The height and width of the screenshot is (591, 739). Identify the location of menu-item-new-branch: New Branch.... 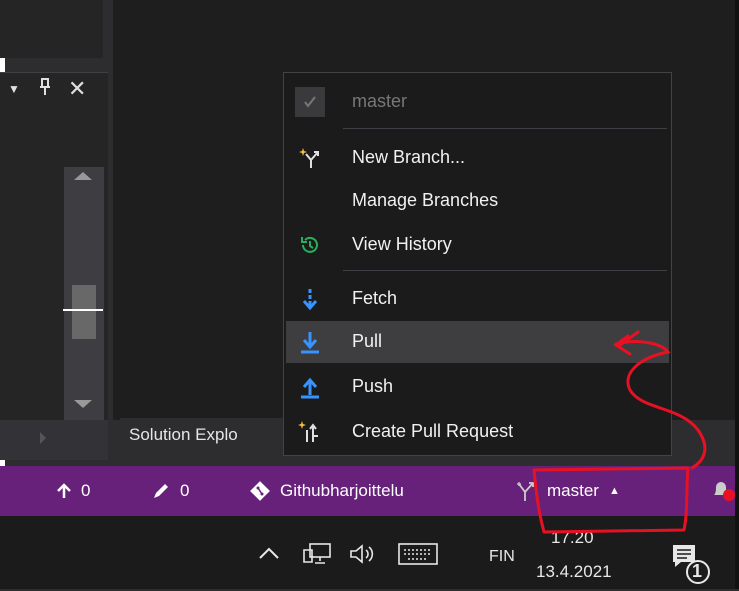
(477, 158).